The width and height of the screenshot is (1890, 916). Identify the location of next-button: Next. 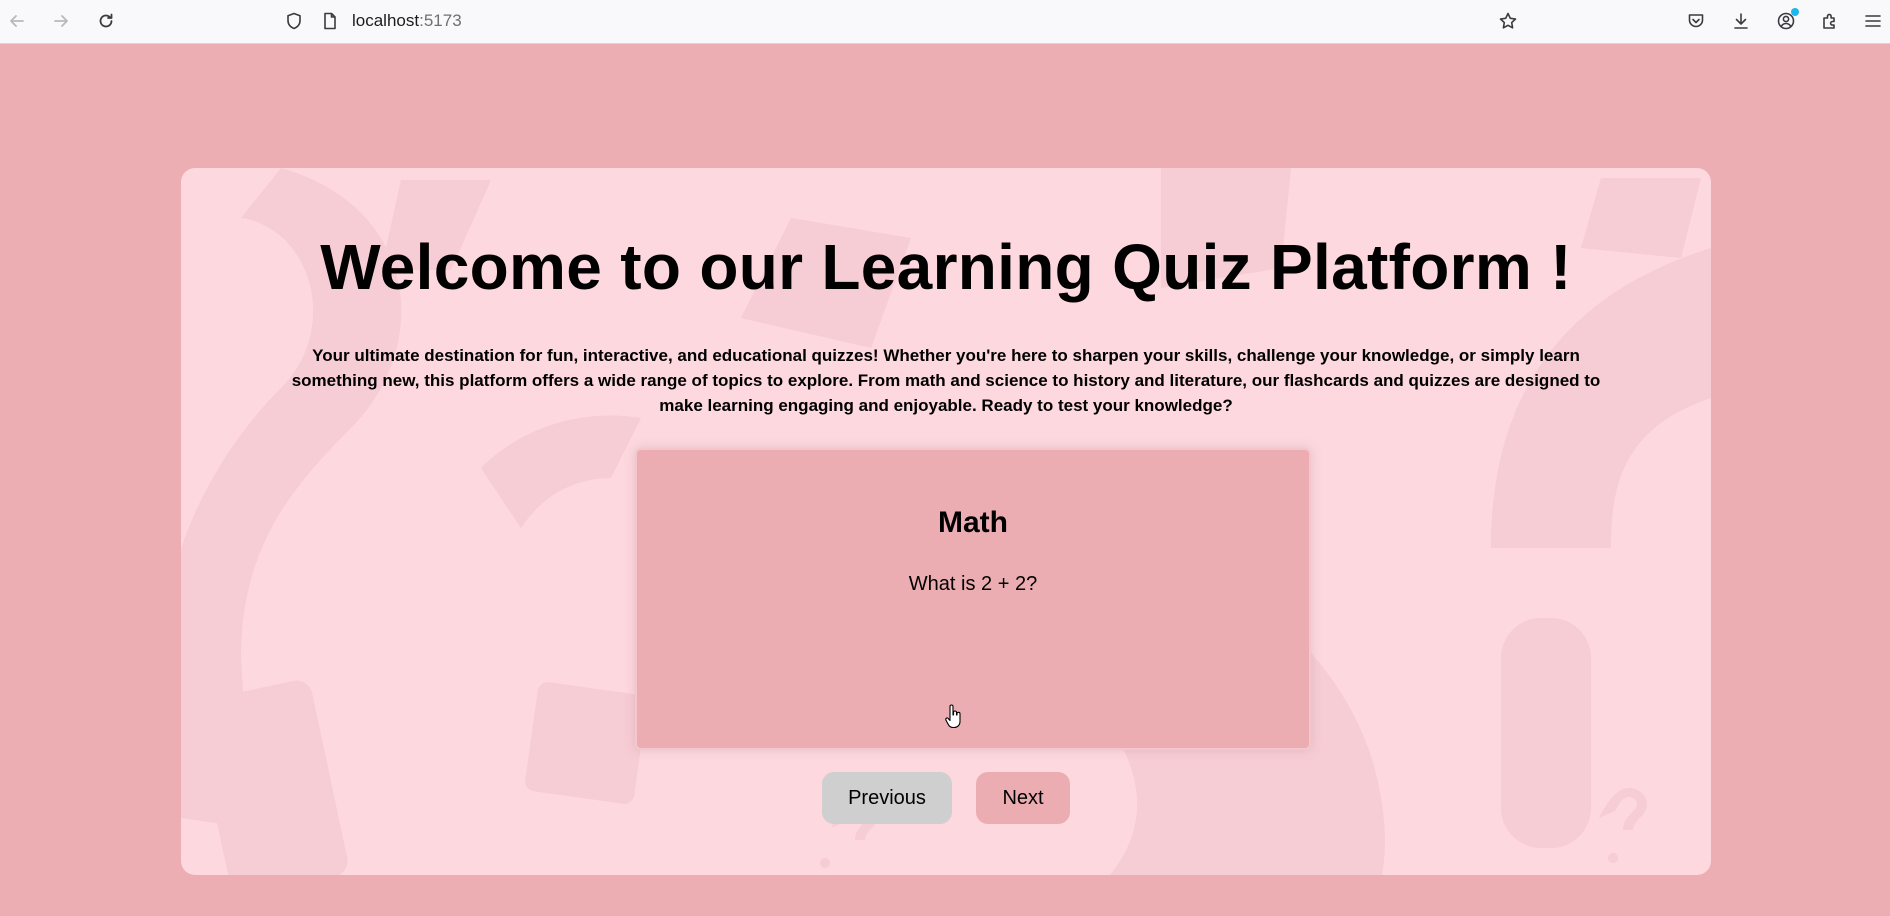
(1023, 798).